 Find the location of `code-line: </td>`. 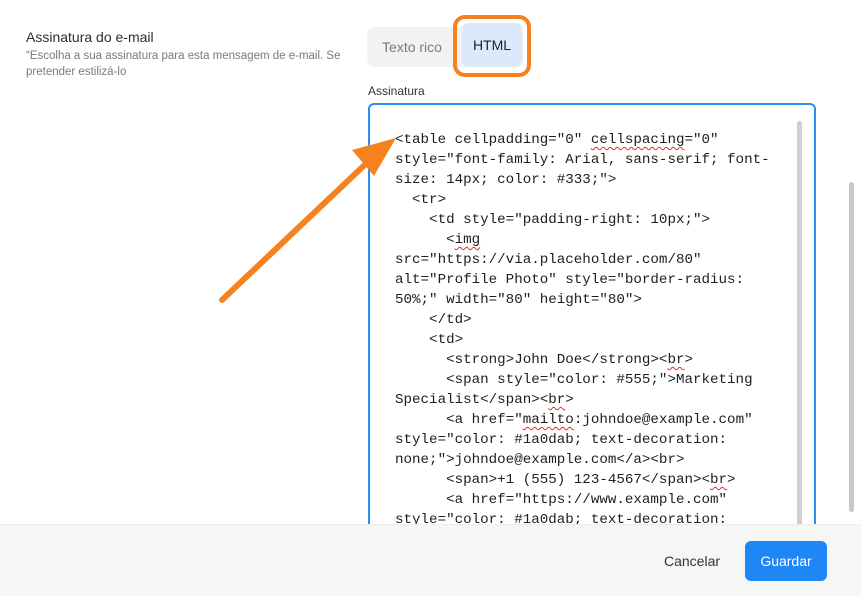

code-line: </td> is located at coordinates (433, 320).